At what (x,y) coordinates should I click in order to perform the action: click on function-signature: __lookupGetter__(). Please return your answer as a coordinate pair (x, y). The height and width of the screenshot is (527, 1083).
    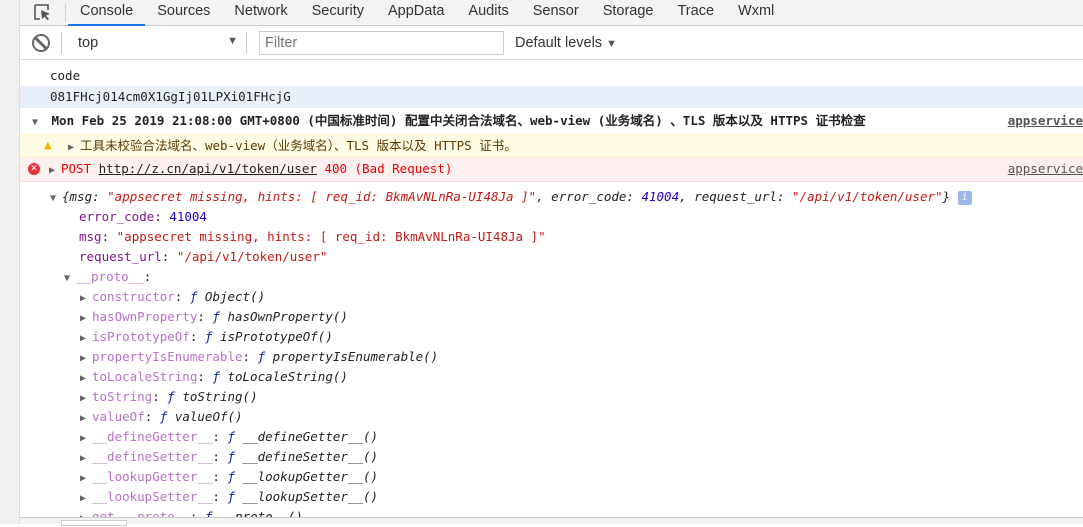
    Looking at the image, I should click on (310, 476).